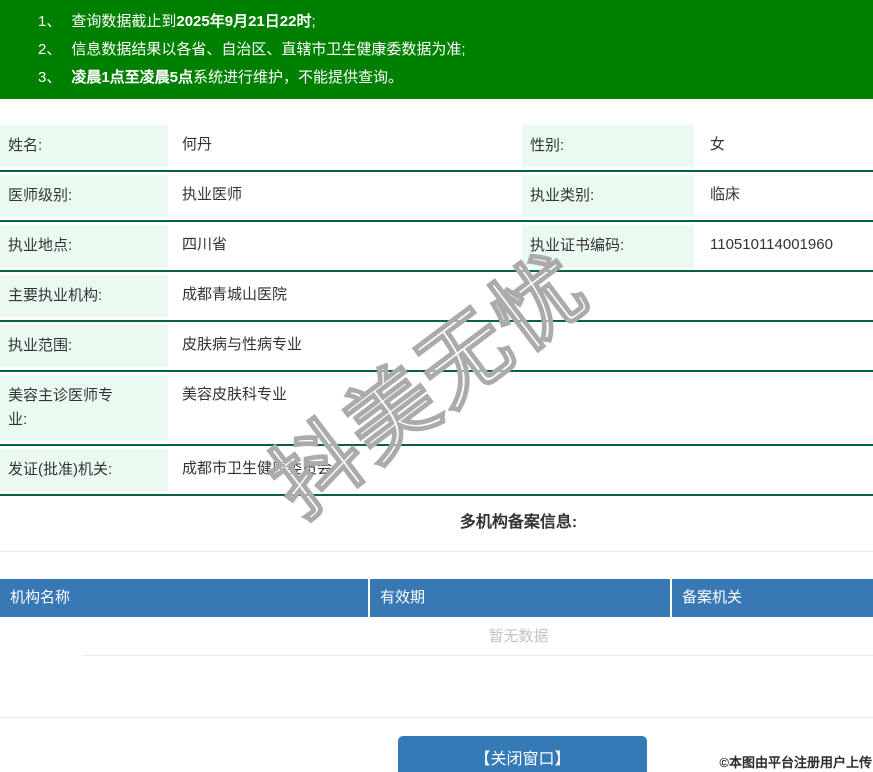 This screenshot has height=772, width=873. Describe the element at coordinates (50, 21) in the screenshot. I see `notice-number: 1、` at that location.